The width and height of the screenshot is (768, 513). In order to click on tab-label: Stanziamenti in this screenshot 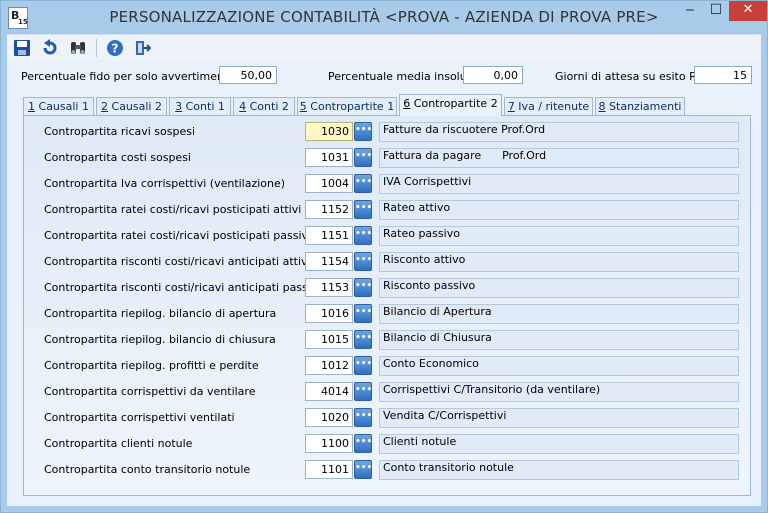, I will do `click(643, 106)`.